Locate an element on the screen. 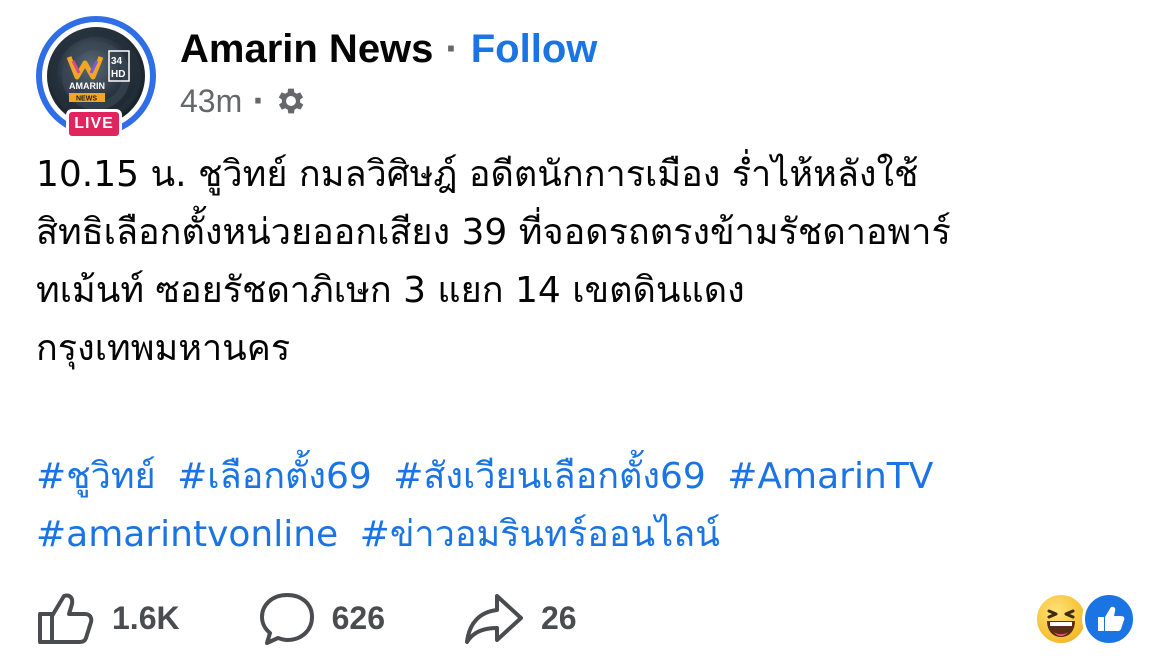 The height and width of the screenshot is (660, 1169). post-header: Amarin News · Follow is located at coordinates (388, 49).